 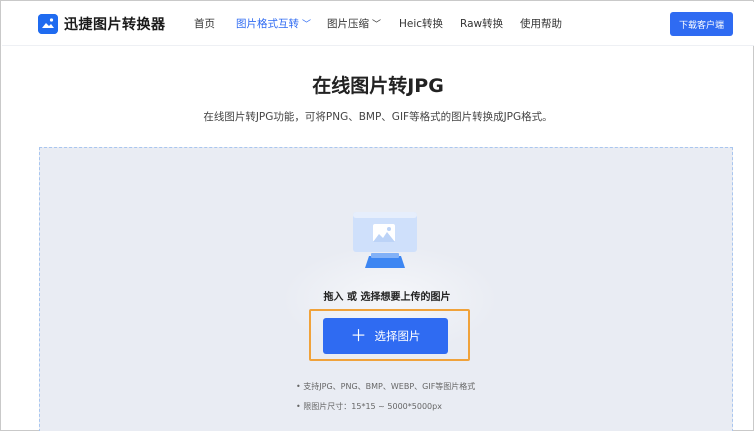 What do you see at coordinates (267, 24) in the screenshot?
I see `nav-label: 图片格式互转` at bounding box center [267, 24].